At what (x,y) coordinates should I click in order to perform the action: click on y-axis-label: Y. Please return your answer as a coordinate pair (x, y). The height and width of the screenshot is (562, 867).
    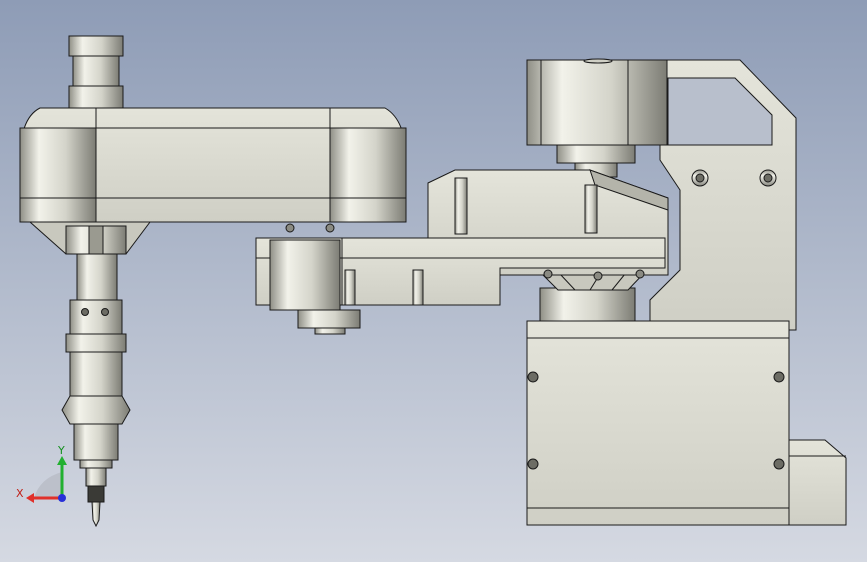
    Looking at the image, I should click on (61, 450).